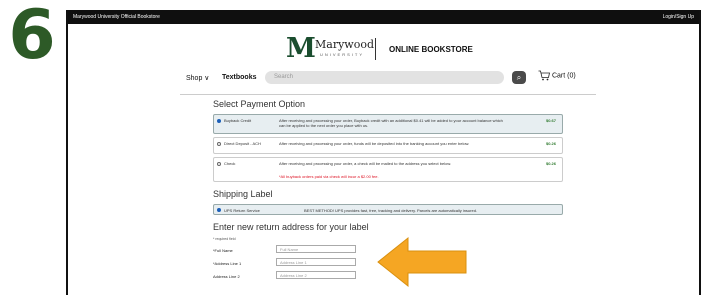 The width and height of the screenshot is (704, 295). What do you see at coordinates (678, 17) in the screenshot?
I see `login-link: Login/Sign Up` at bounding box center [678, 17].